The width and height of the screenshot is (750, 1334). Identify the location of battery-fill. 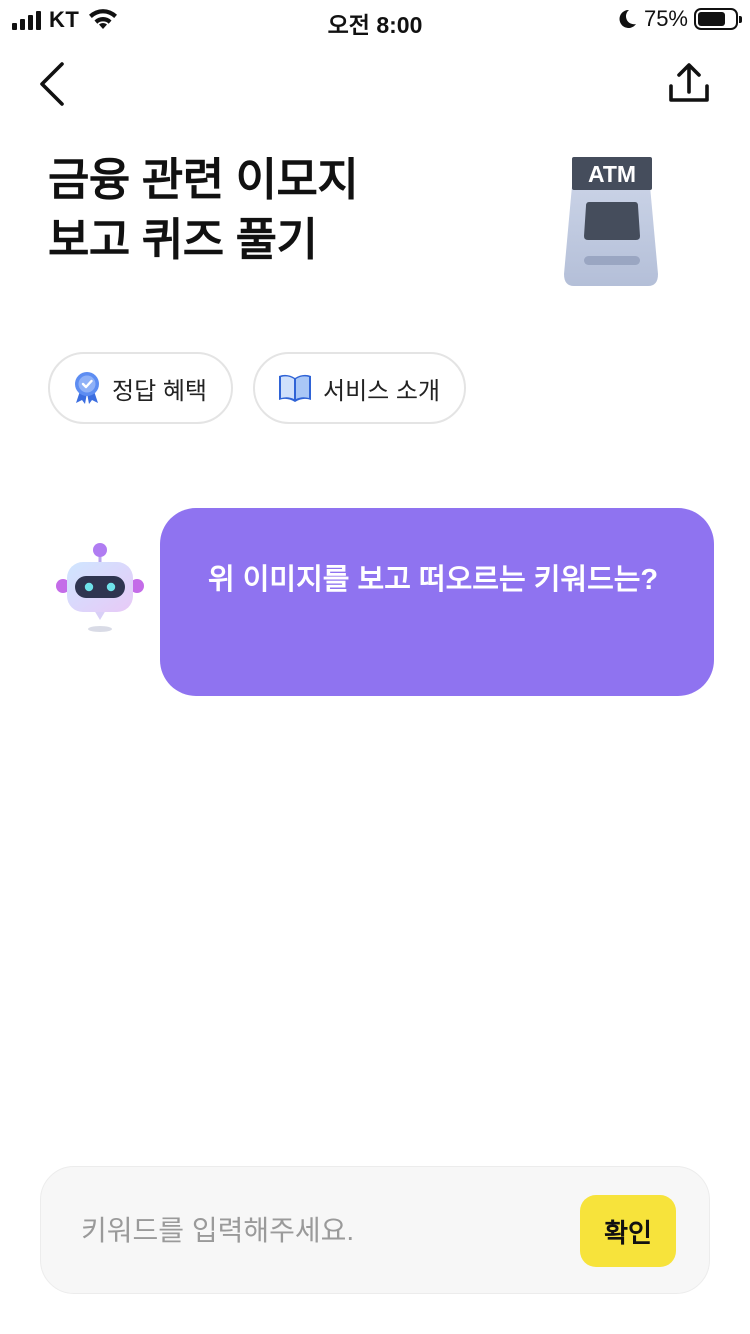
(711, 19).